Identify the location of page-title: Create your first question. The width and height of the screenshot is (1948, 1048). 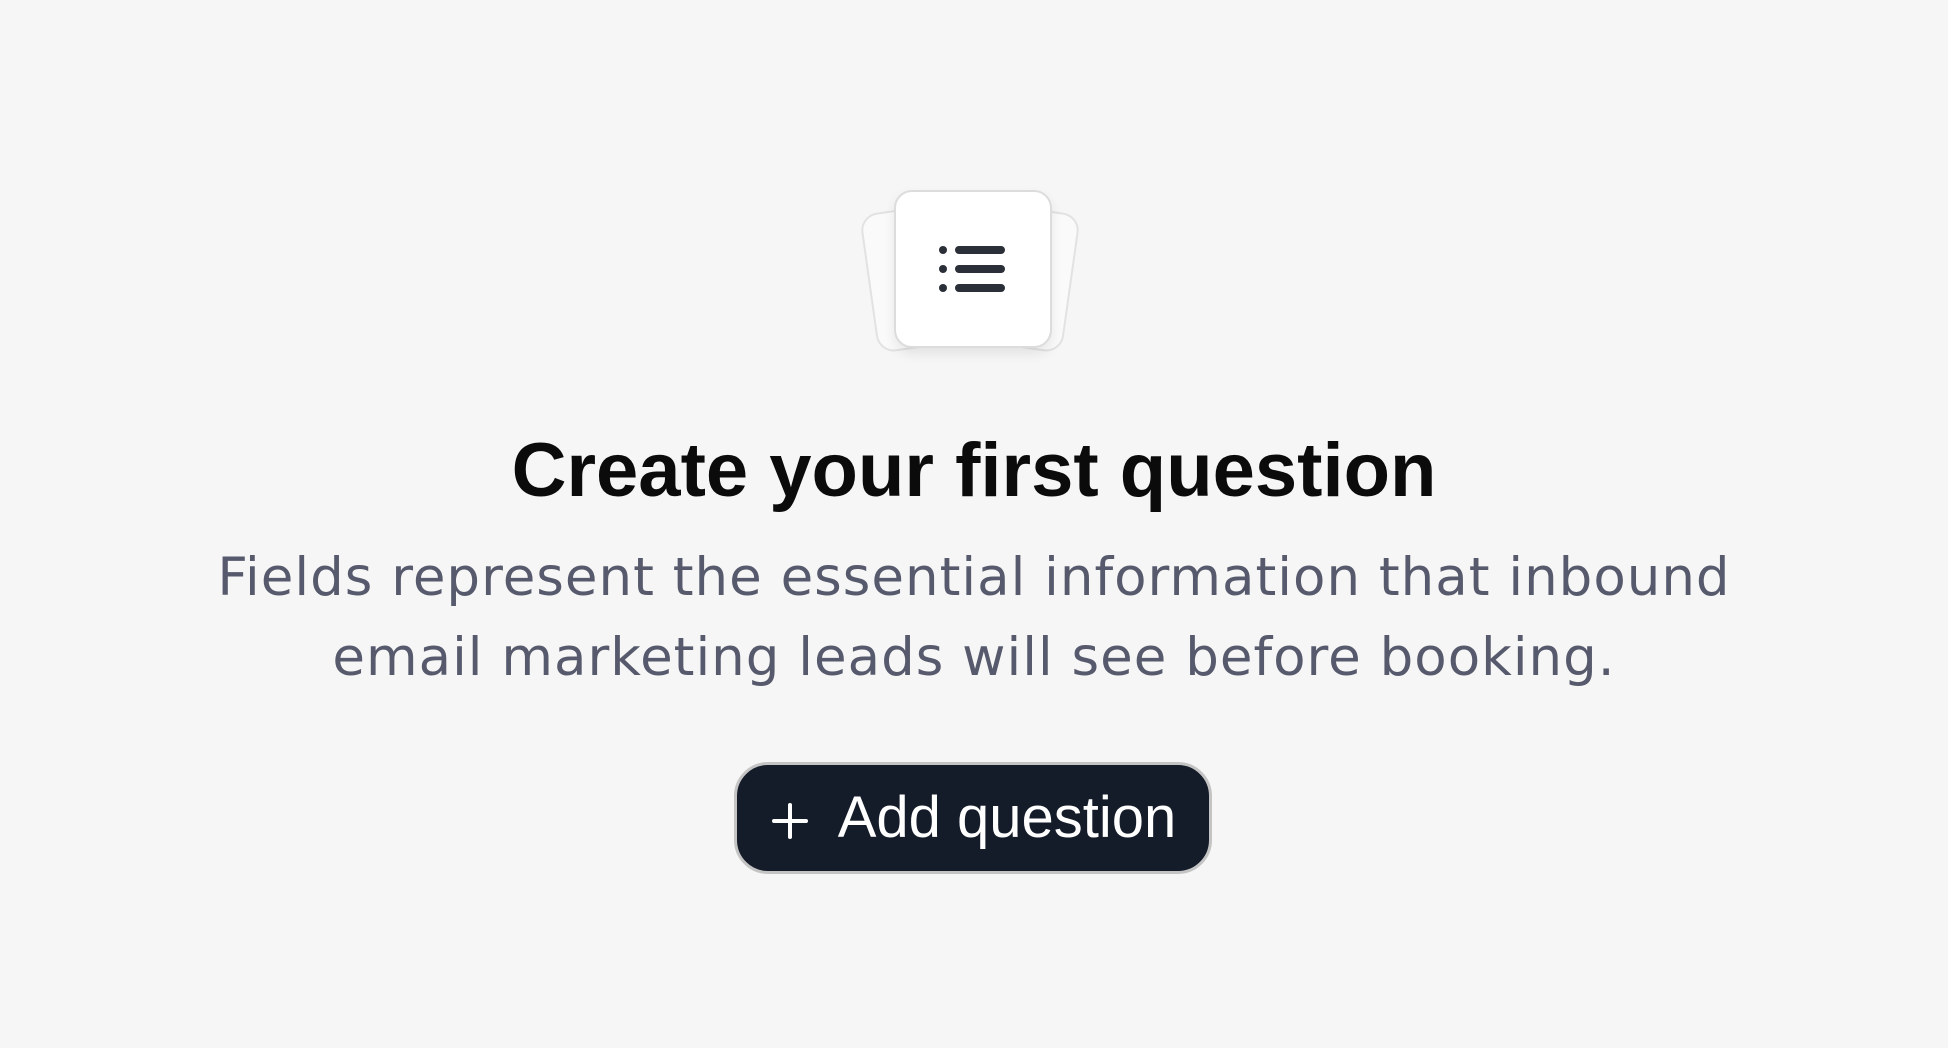
(974, 470).